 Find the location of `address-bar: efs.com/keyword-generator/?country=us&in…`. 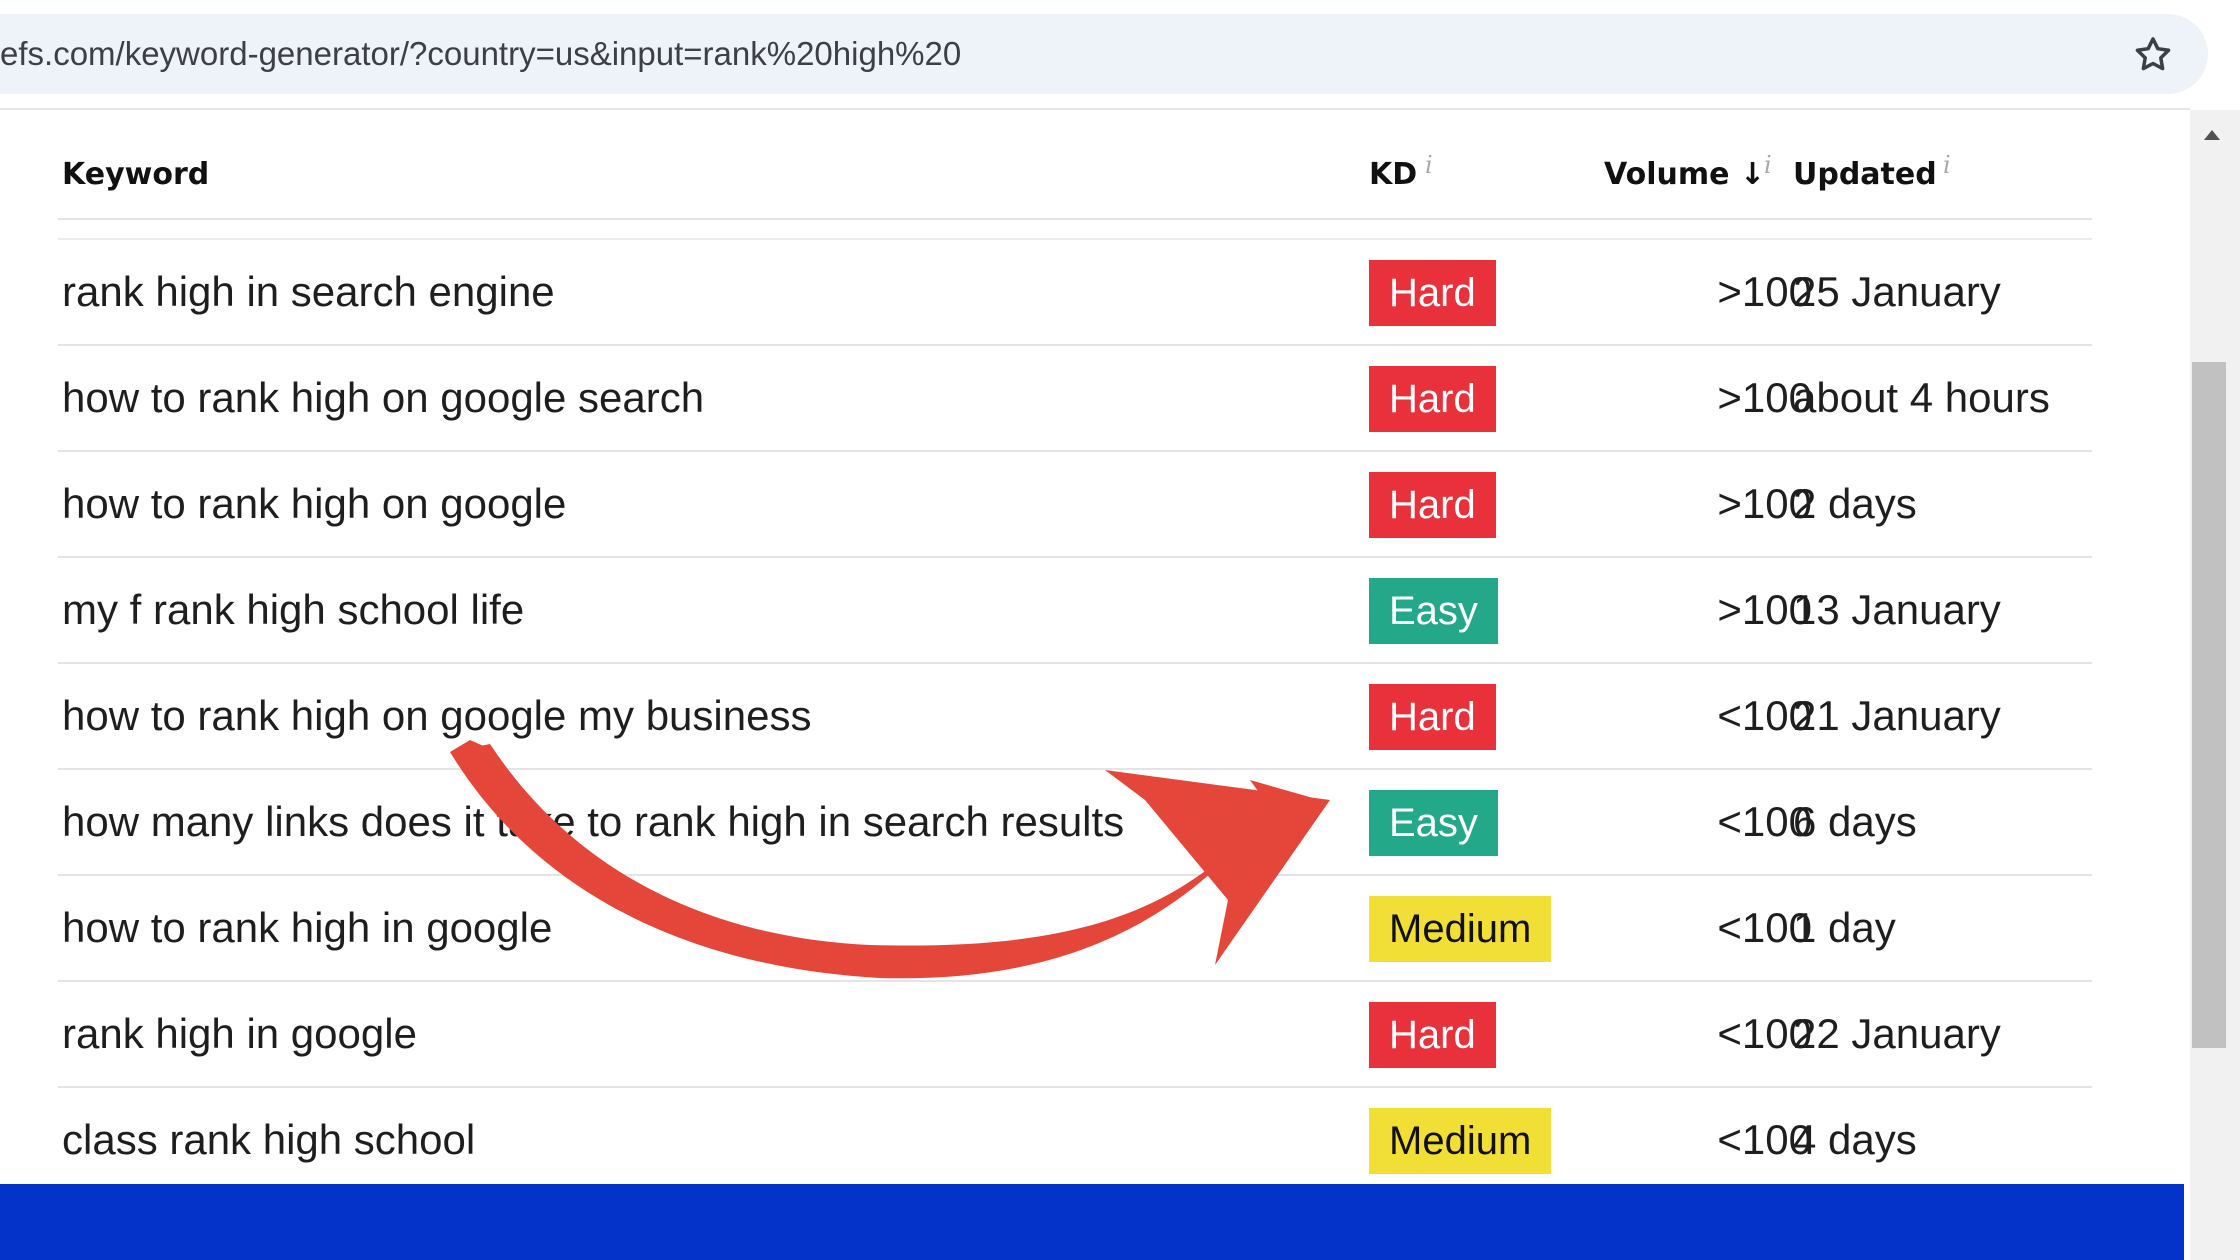

address-bar: efs.com/keyword-generator/?country=us&in… is located at coordinates (1104, 54).